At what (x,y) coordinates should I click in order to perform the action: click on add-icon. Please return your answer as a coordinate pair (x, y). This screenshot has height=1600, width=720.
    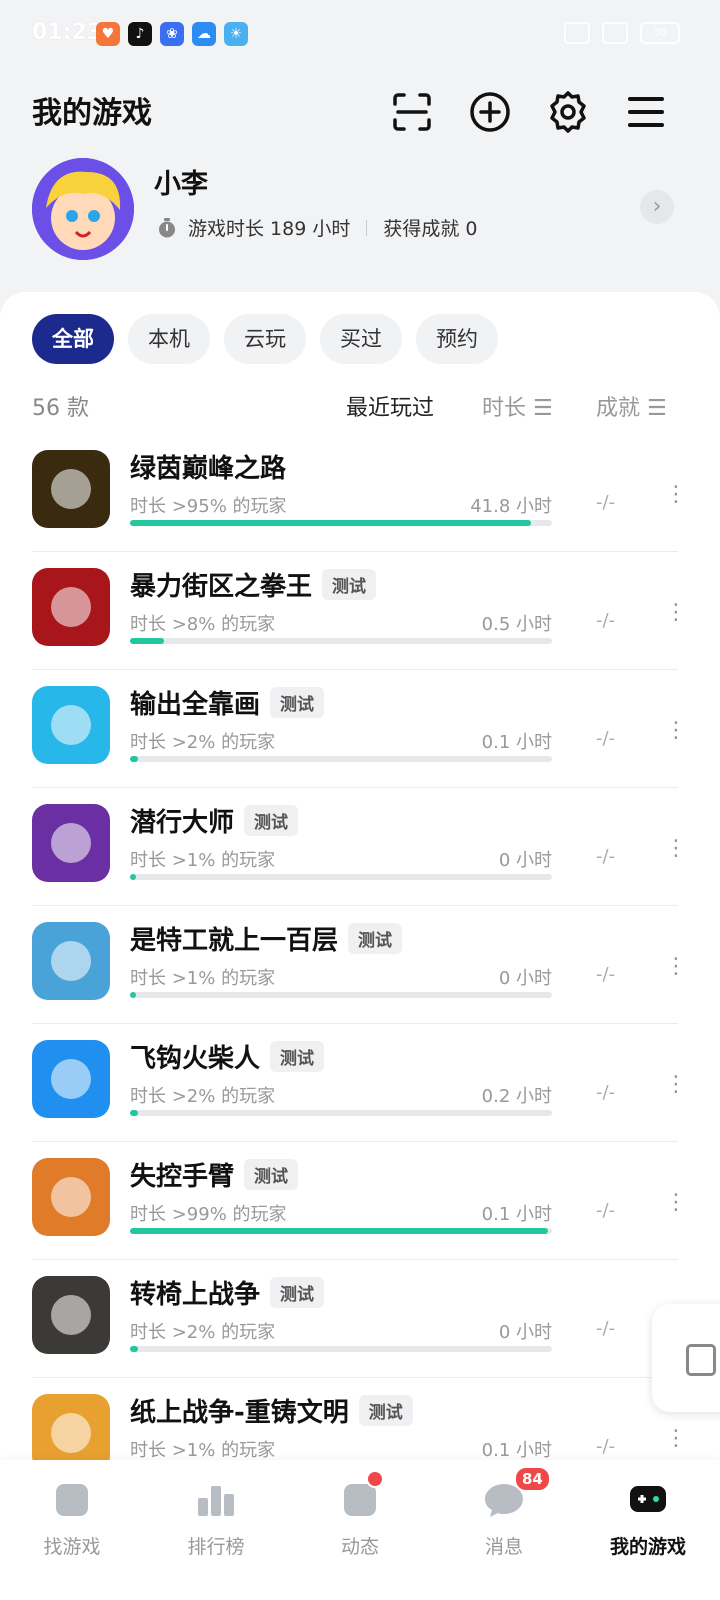
    Looking at the image, I should click on (490, 112).